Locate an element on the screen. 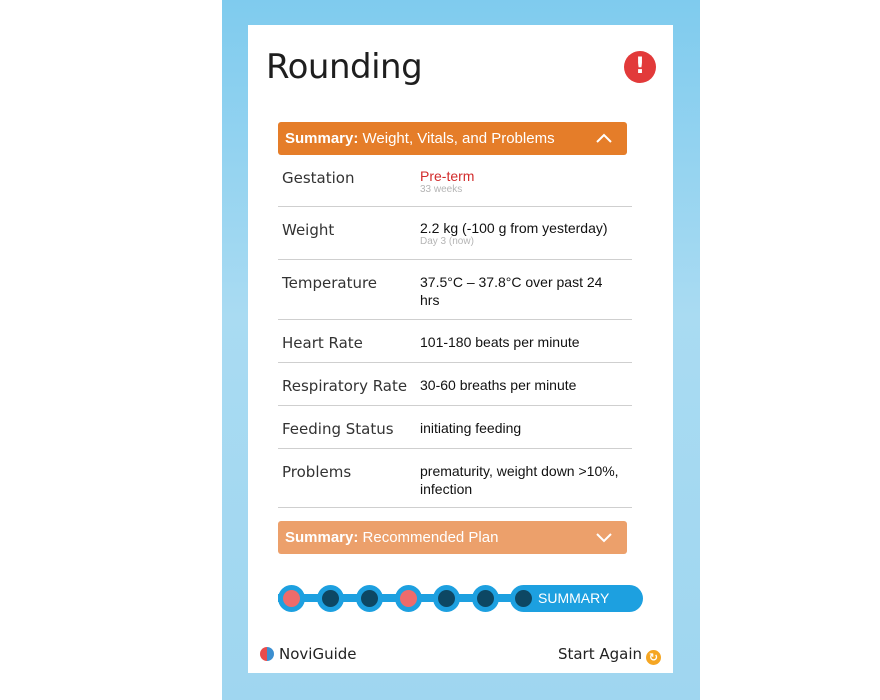 This screenshot has width=880, height=700. table-row-feeding-status: Feeding Status initiating feeding is located at coordinates (455, 427).